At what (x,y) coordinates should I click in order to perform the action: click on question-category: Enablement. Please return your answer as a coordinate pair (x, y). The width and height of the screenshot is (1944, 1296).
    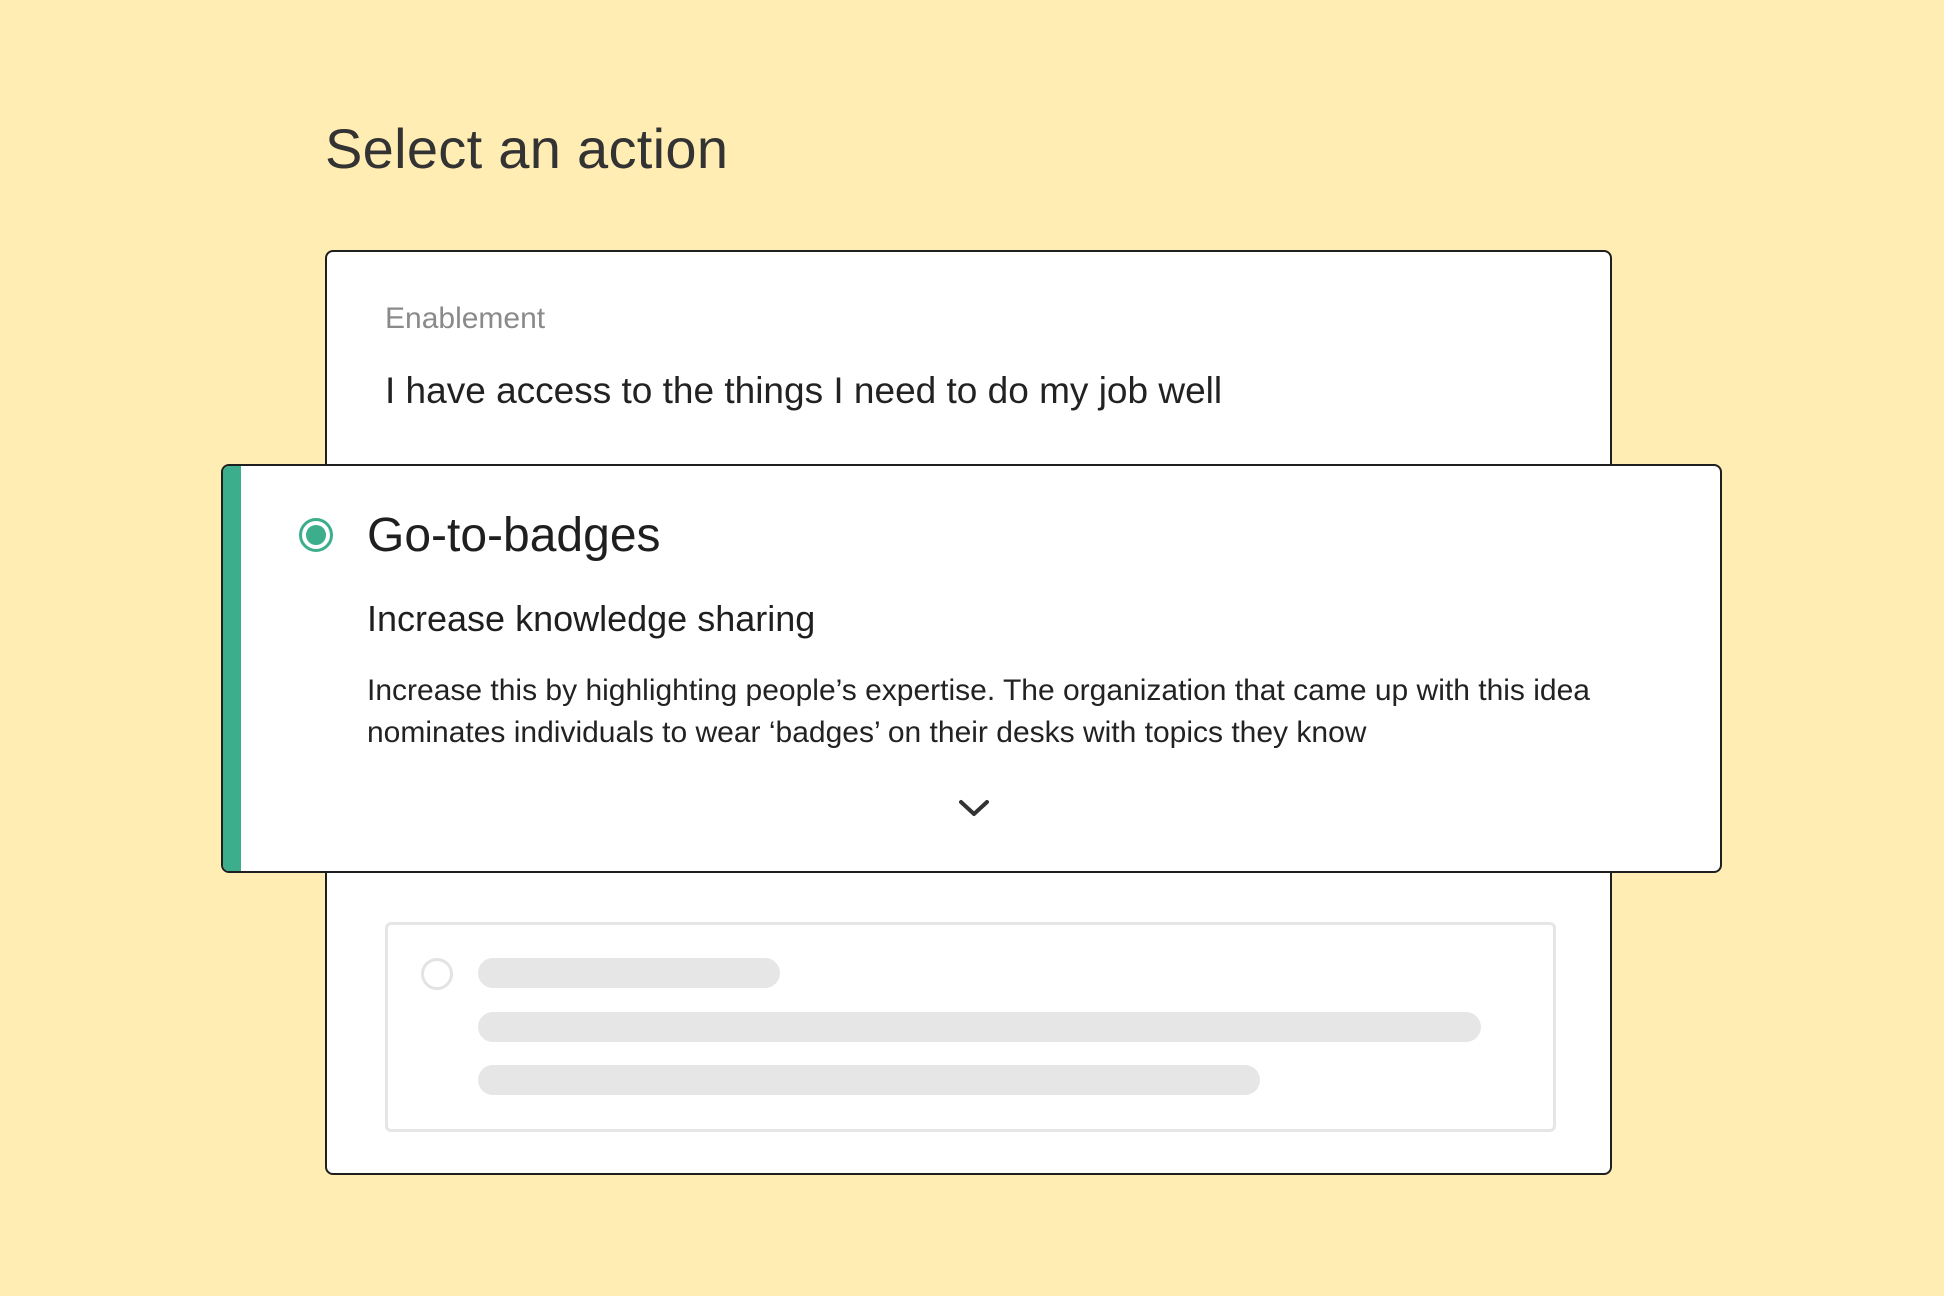
    Looking at the image, I should click on (465, 318).